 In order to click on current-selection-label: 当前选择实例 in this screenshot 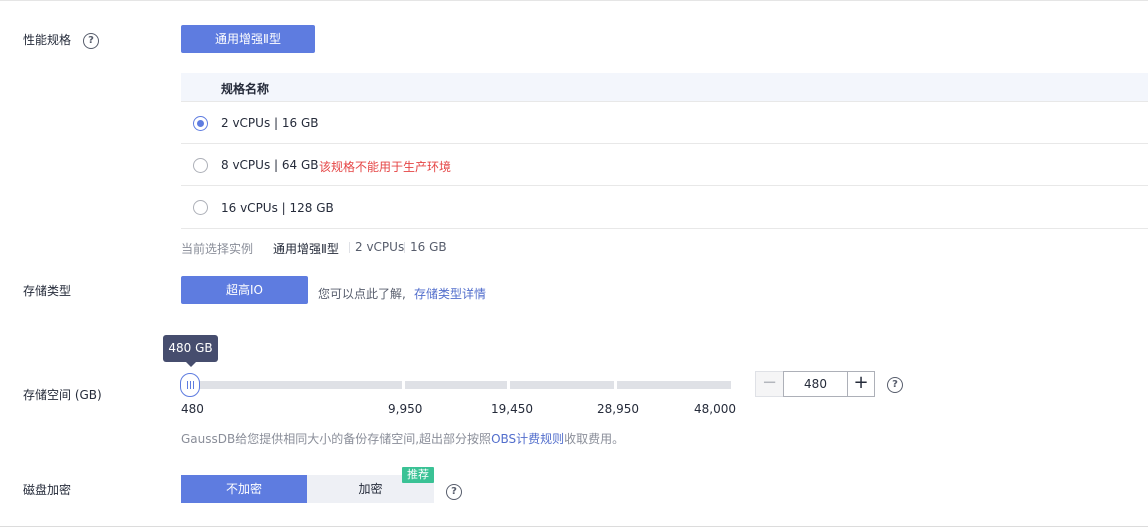, I will do `click(217, 249)`.